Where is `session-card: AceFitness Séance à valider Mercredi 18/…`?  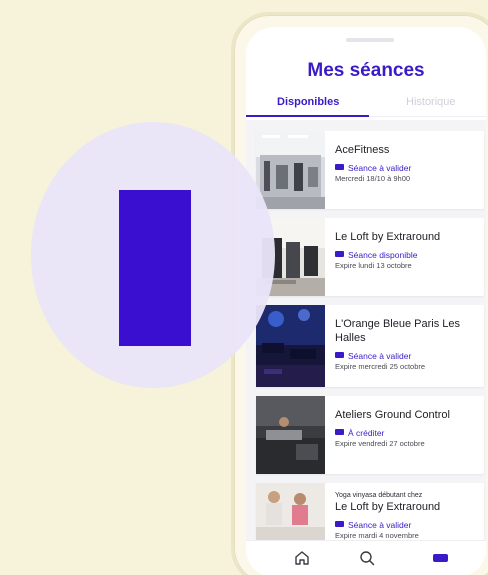
session-card: AceFitness Séance à valider Mercredi 18/… is located at coordinates (370, 170).